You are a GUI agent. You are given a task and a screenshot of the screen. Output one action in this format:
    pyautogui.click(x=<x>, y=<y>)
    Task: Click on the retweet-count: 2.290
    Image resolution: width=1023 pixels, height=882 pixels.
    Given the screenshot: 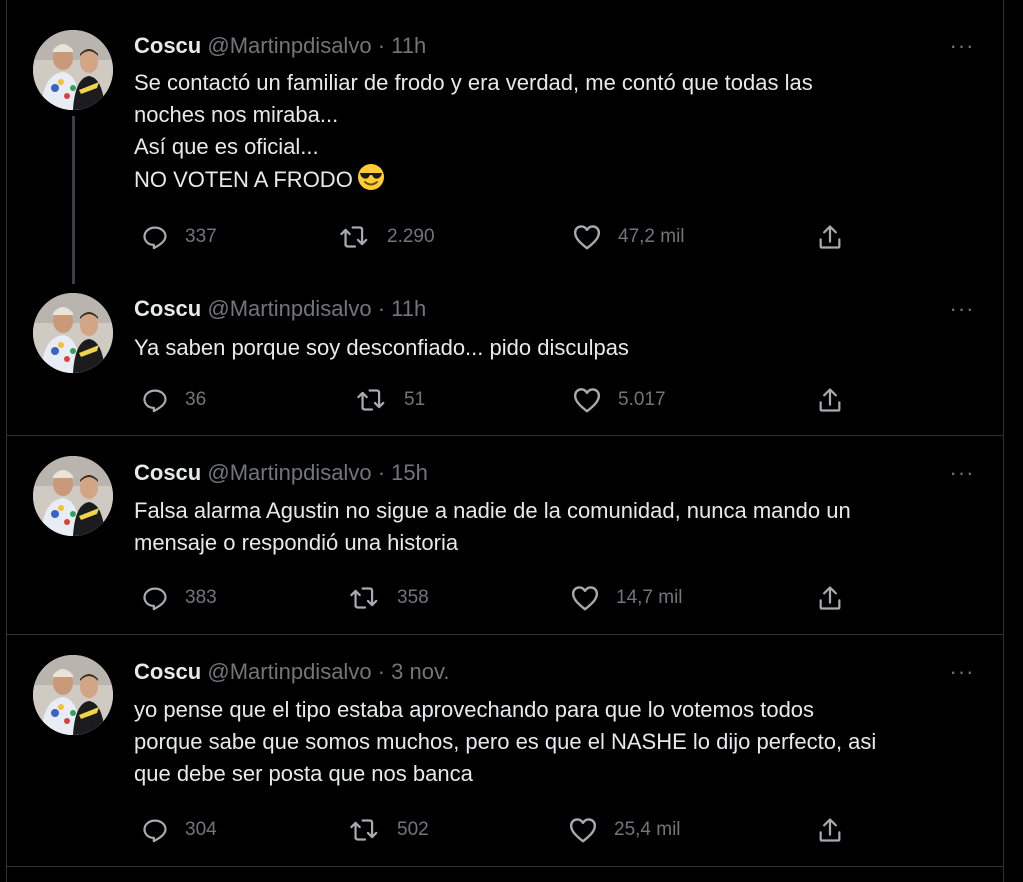 What is the action you would take?
    pyautogui.click(x=411, y=236)
    